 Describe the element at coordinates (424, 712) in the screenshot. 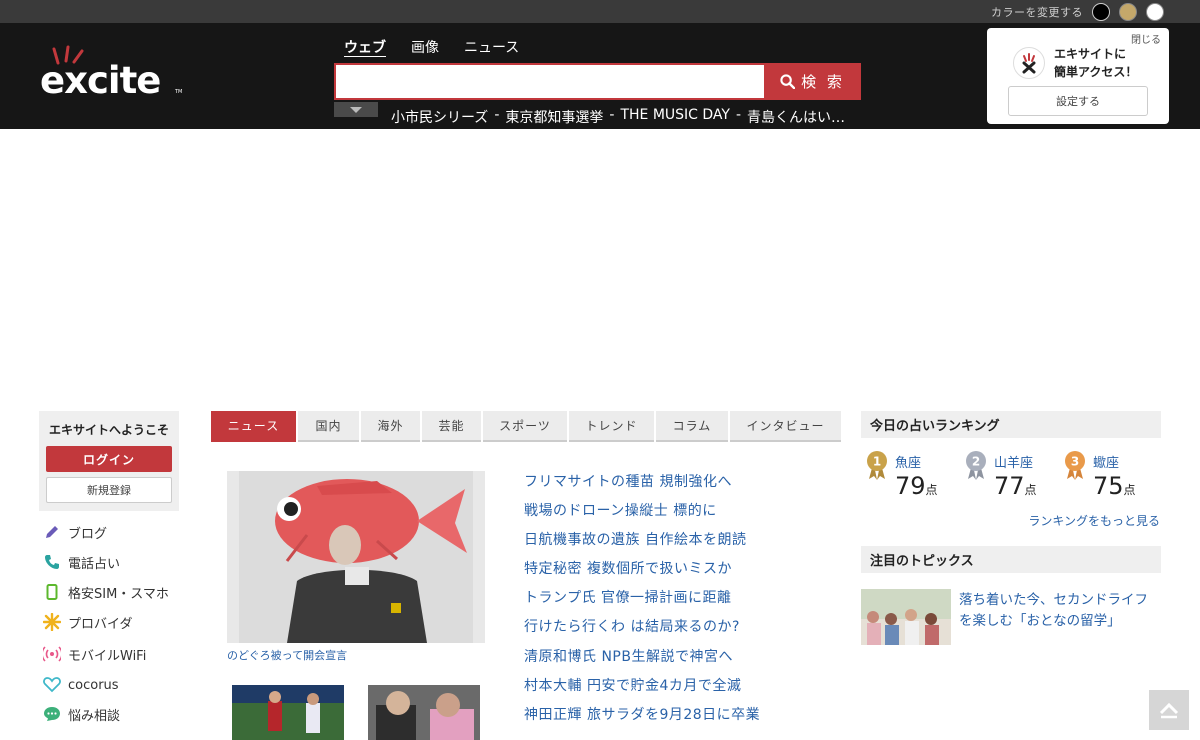

I see `news-thumbnail-faceoff` at that location.